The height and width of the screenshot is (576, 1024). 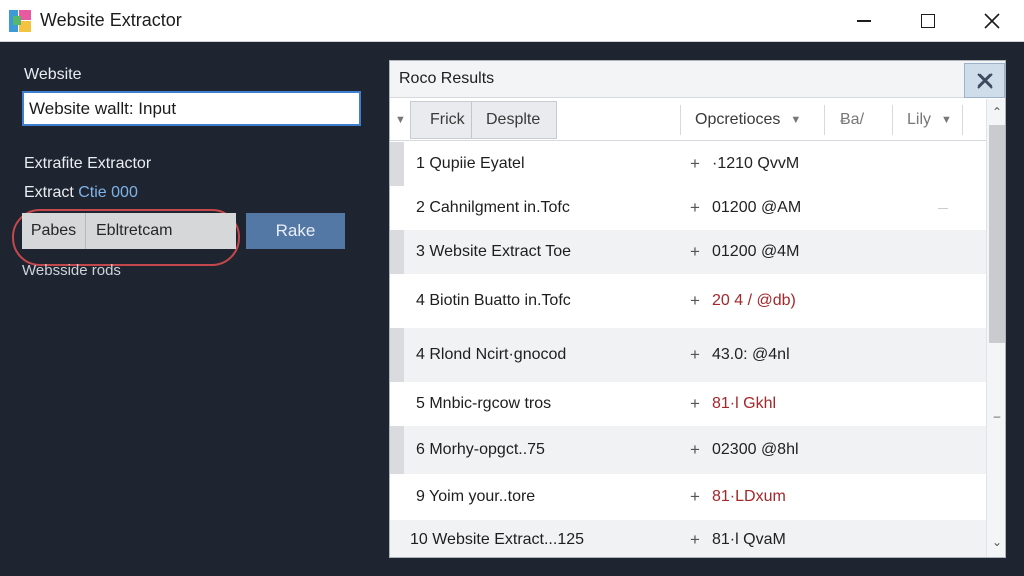 I want to click on table-row: 5 Mnbic-rgcow tros + 81·l Gkhl, so click(x=688, y=404).